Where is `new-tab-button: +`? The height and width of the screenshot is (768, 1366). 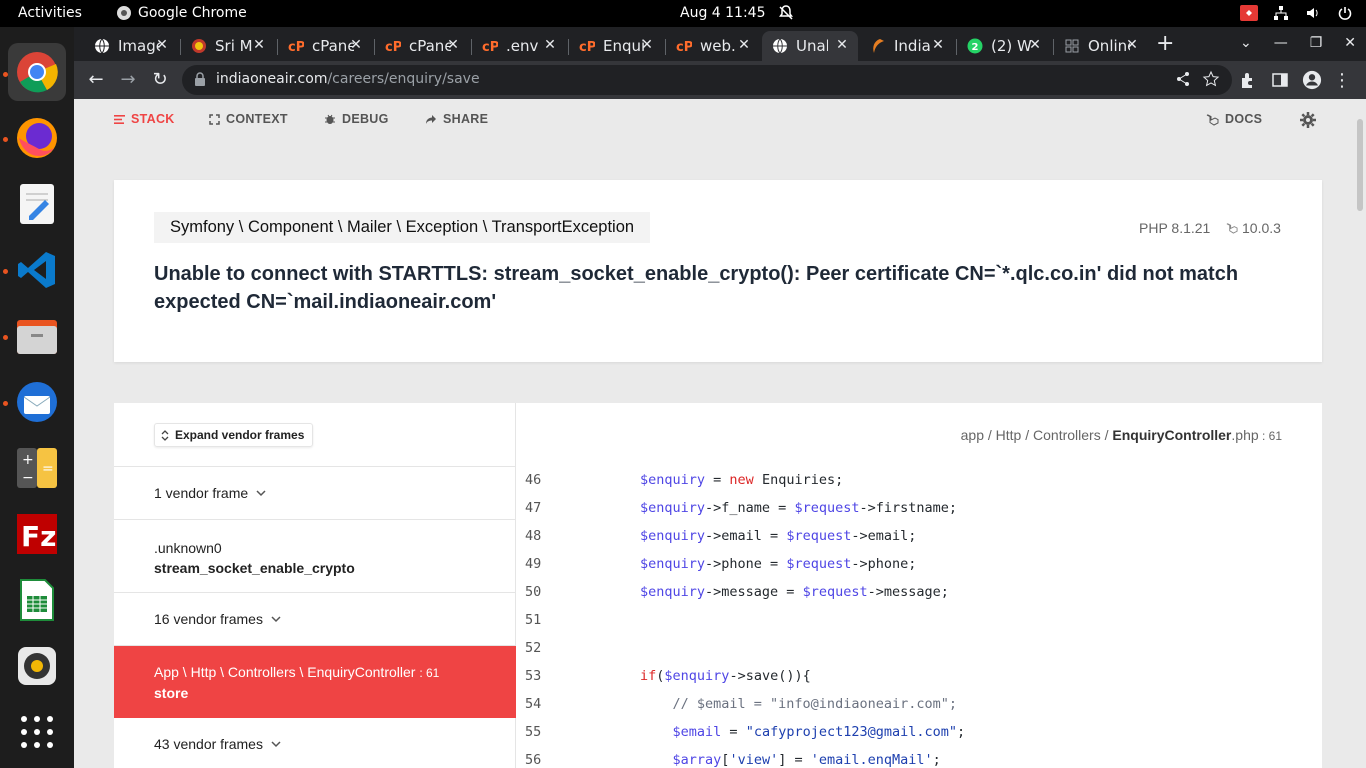 new-tab-button: + is located at coordinates (1165, 44).